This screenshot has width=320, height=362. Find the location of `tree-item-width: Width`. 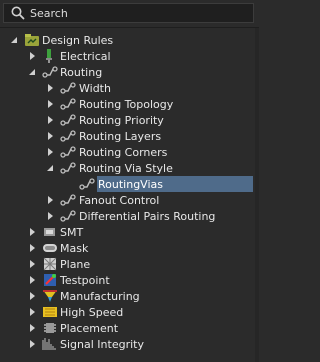

tree-item-width: Width is located at coordinates (129, 88).